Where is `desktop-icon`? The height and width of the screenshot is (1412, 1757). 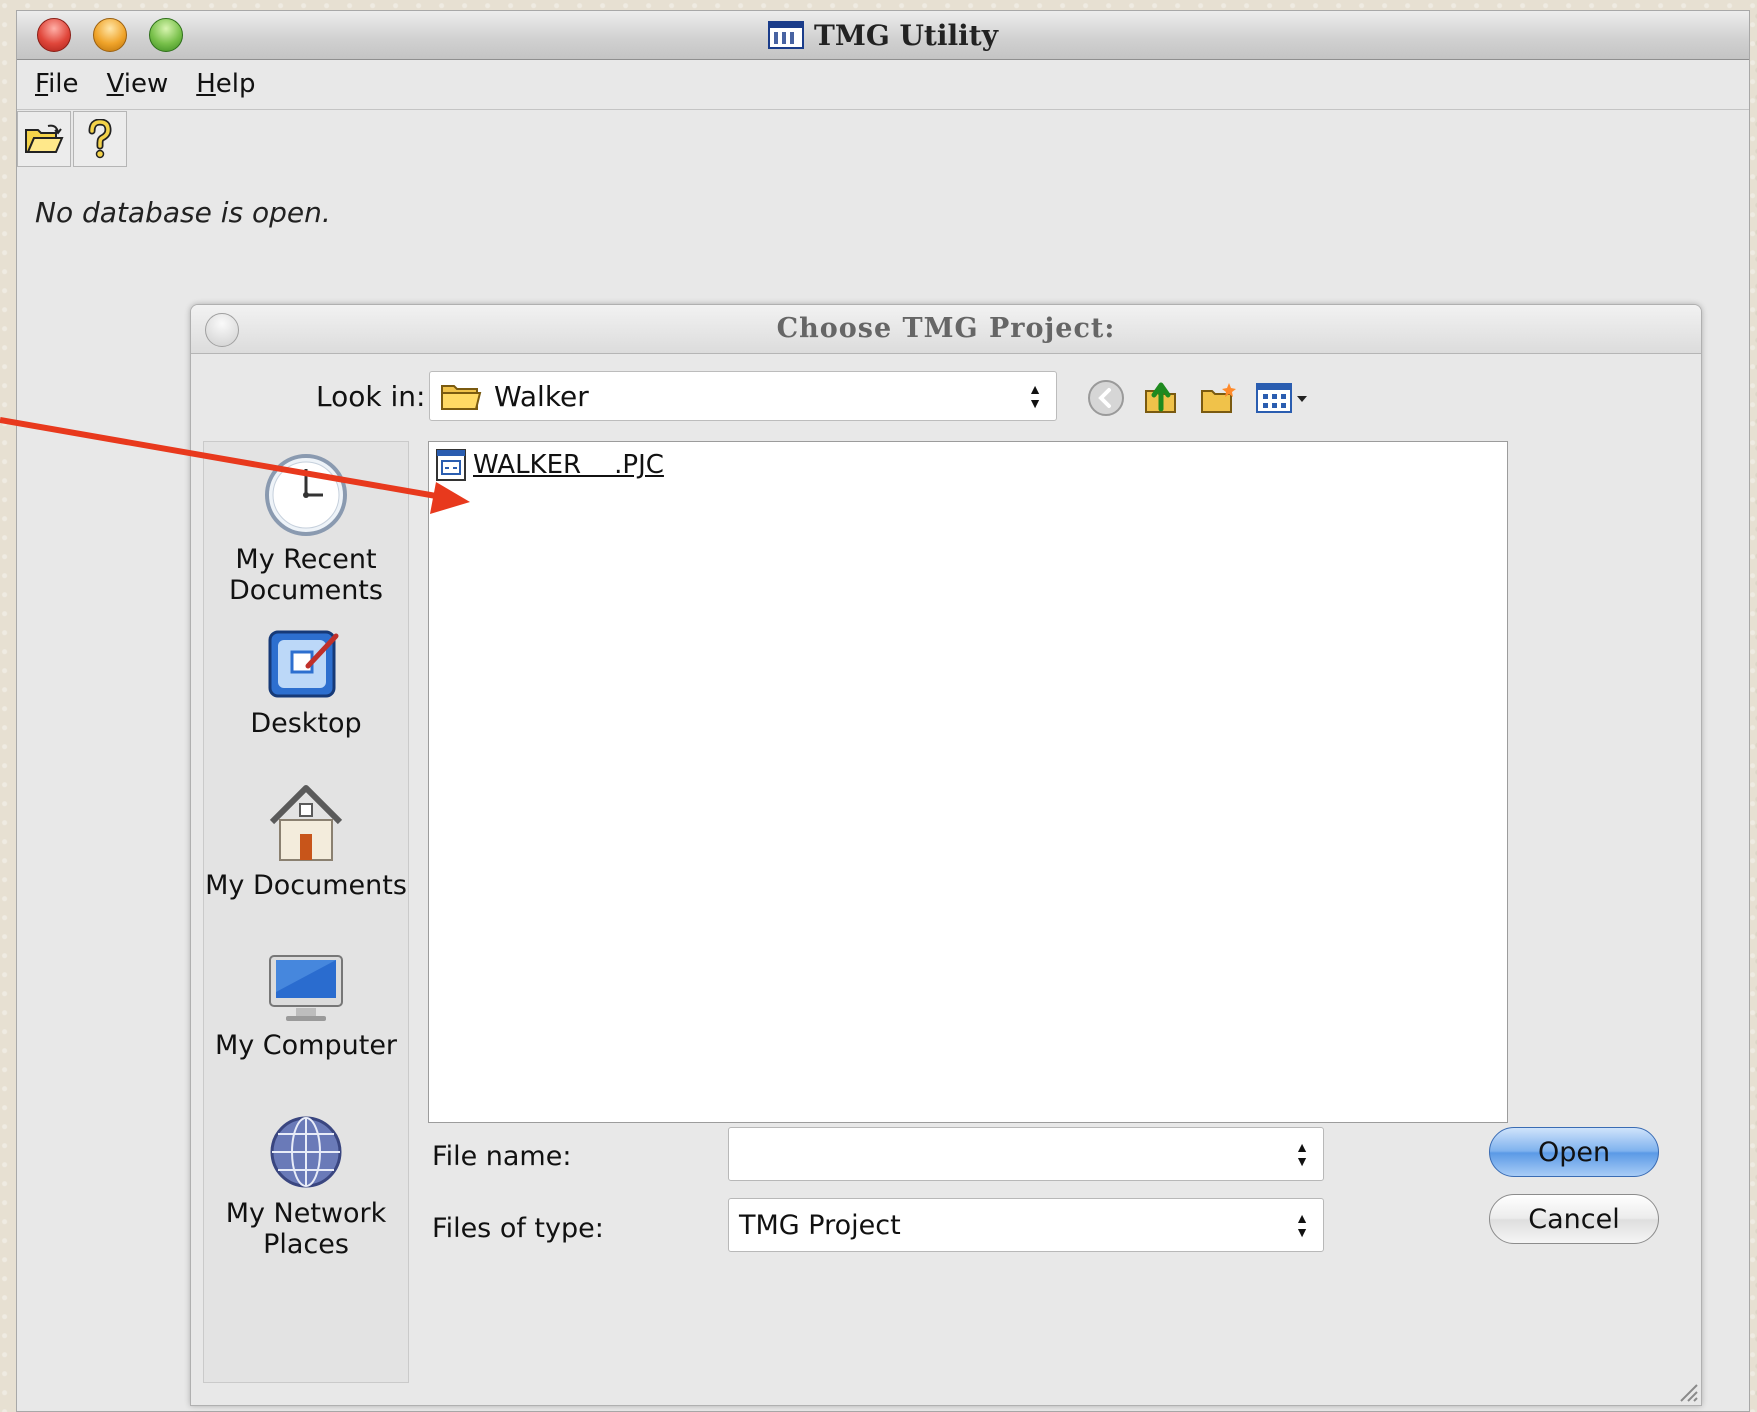
desktop-icon is located at coordinates (303, 664).